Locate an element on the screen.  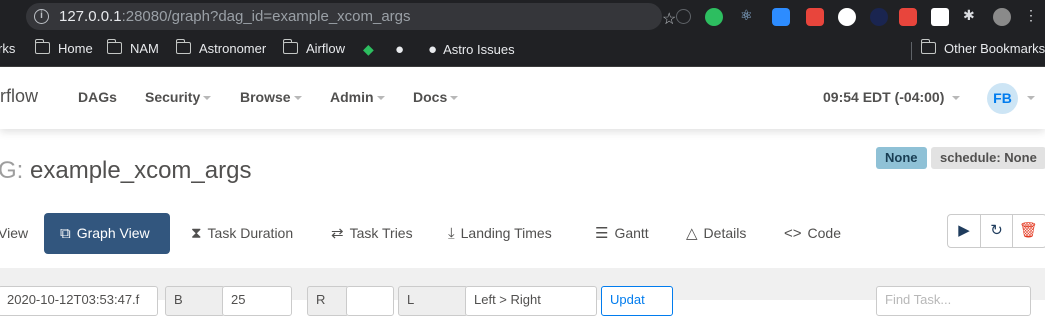
delete-dag-button: 🗑 is located at coordinates (1028, 231).